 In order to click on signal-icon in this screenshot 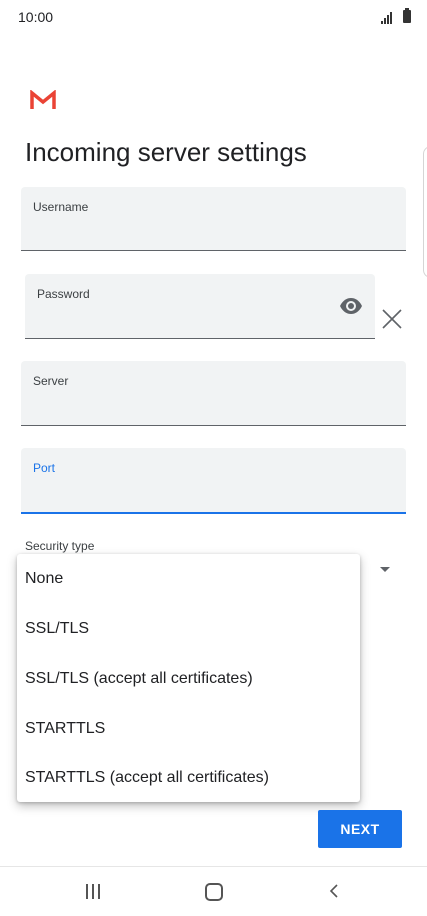, I will do `click(389, 18)`.